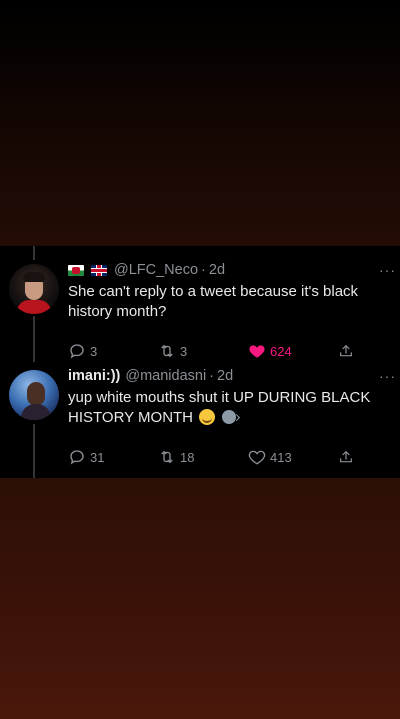  What do you see at coordinates (193, 351) in the screenshot?
I see `retweet-button: 3` at bounding box center [193, 351].